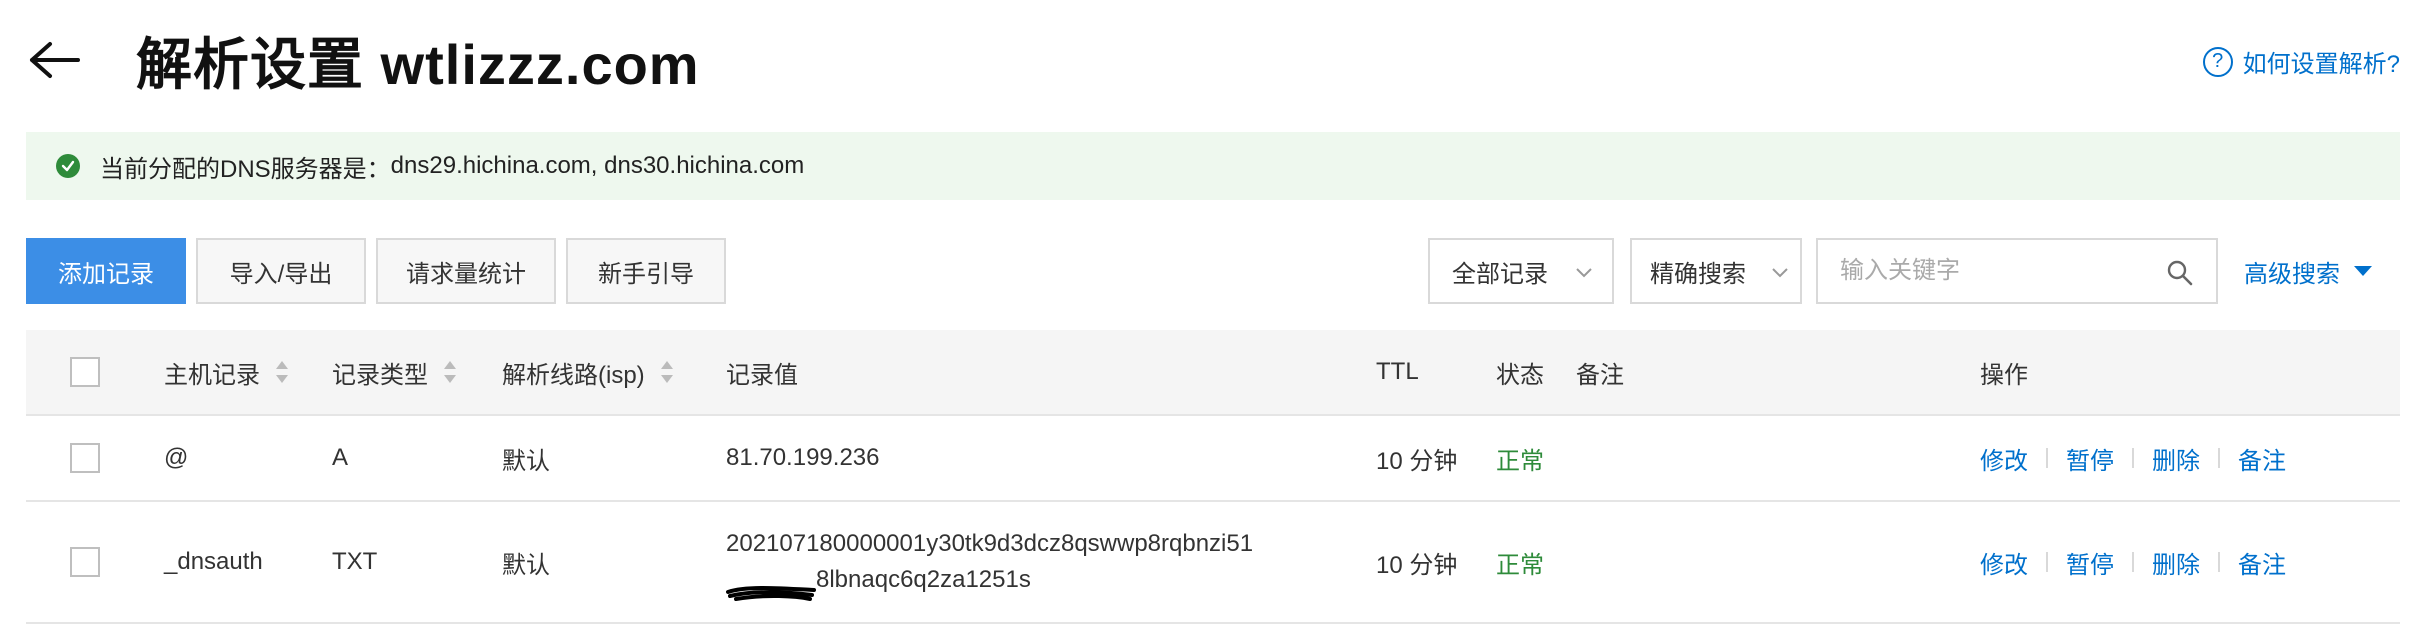 Image resolution: width=2436 pixels, height=634 pixels. What do you see at coordinates (597, 165) in the screenshot?
I see `dns-servers: dns29.hichina.com, dns30.hichina.com` at bounding box center [597, 165].